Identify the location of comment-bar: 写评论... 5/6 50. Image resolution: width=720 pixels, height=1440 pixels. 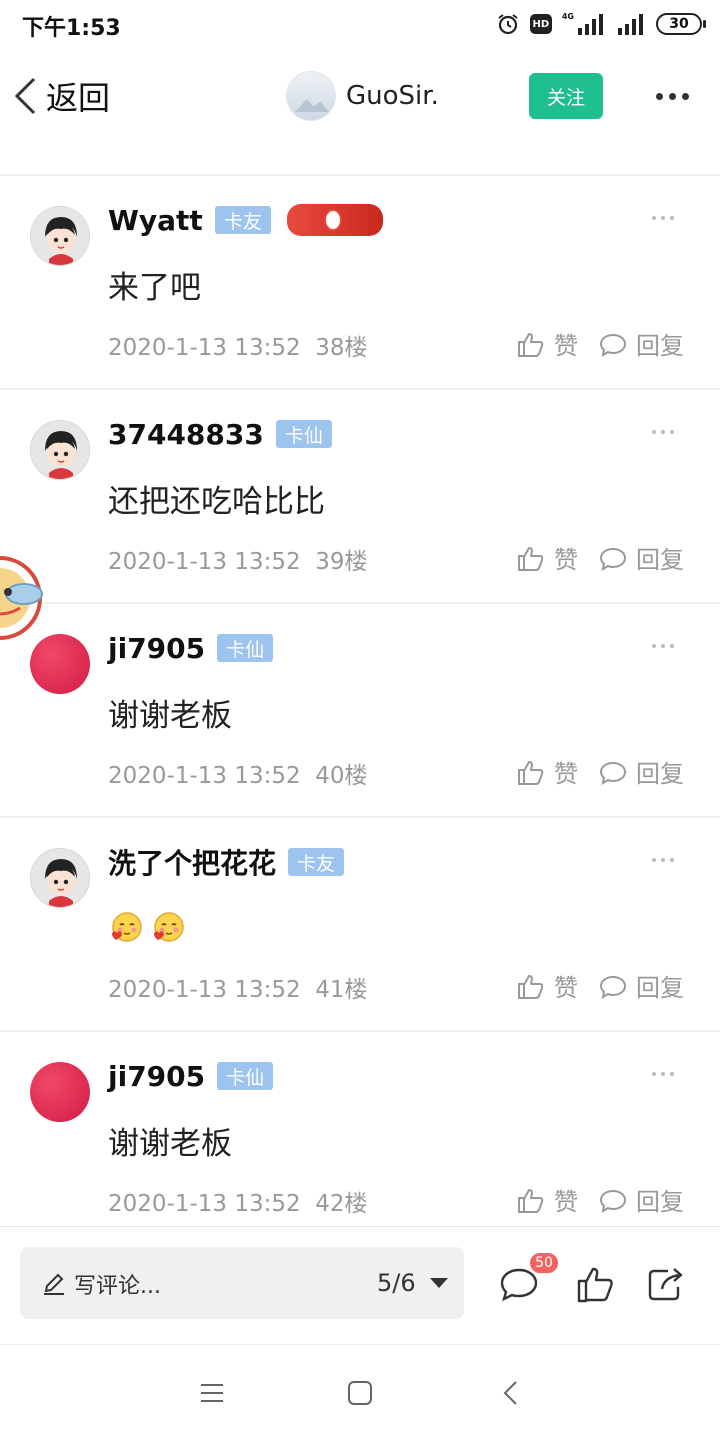
(360, 1285).